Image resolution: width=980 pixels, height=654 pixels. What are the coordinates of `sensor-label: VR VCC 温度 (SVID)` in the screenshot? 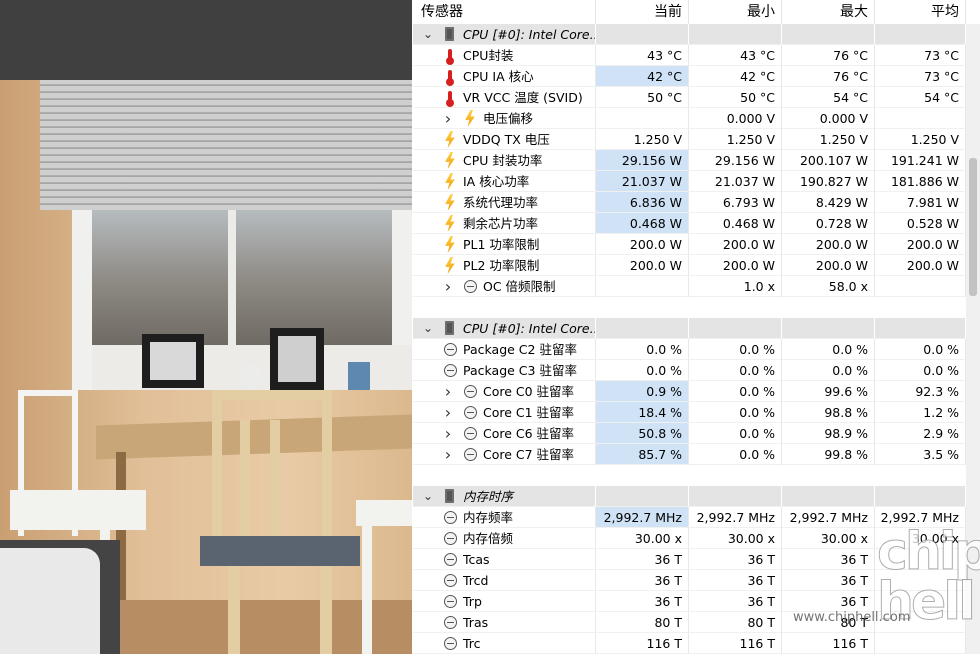 It's located at (523, 97).